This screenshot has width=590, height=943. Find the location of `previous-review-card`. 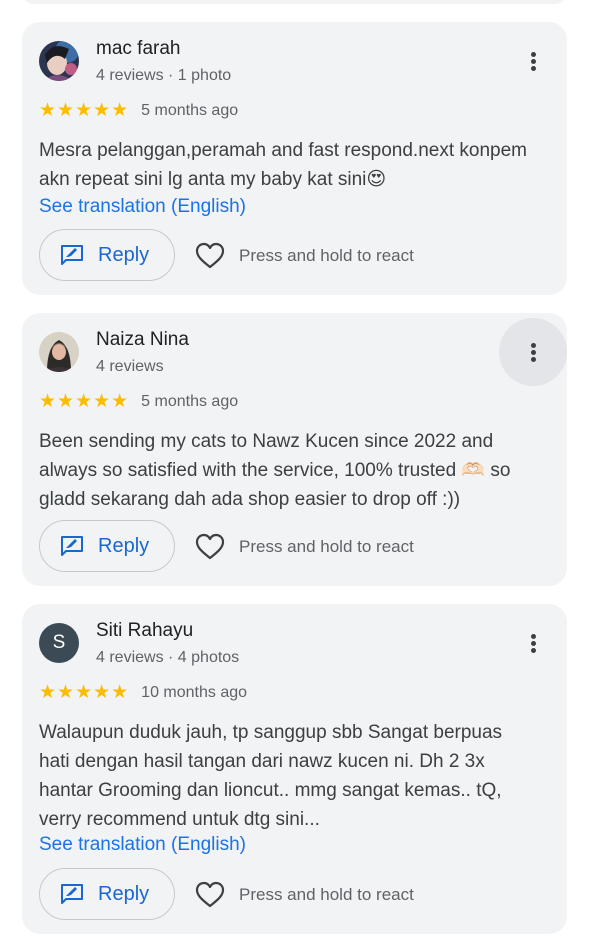

previous-review-card is located at coordinates (294, 2).